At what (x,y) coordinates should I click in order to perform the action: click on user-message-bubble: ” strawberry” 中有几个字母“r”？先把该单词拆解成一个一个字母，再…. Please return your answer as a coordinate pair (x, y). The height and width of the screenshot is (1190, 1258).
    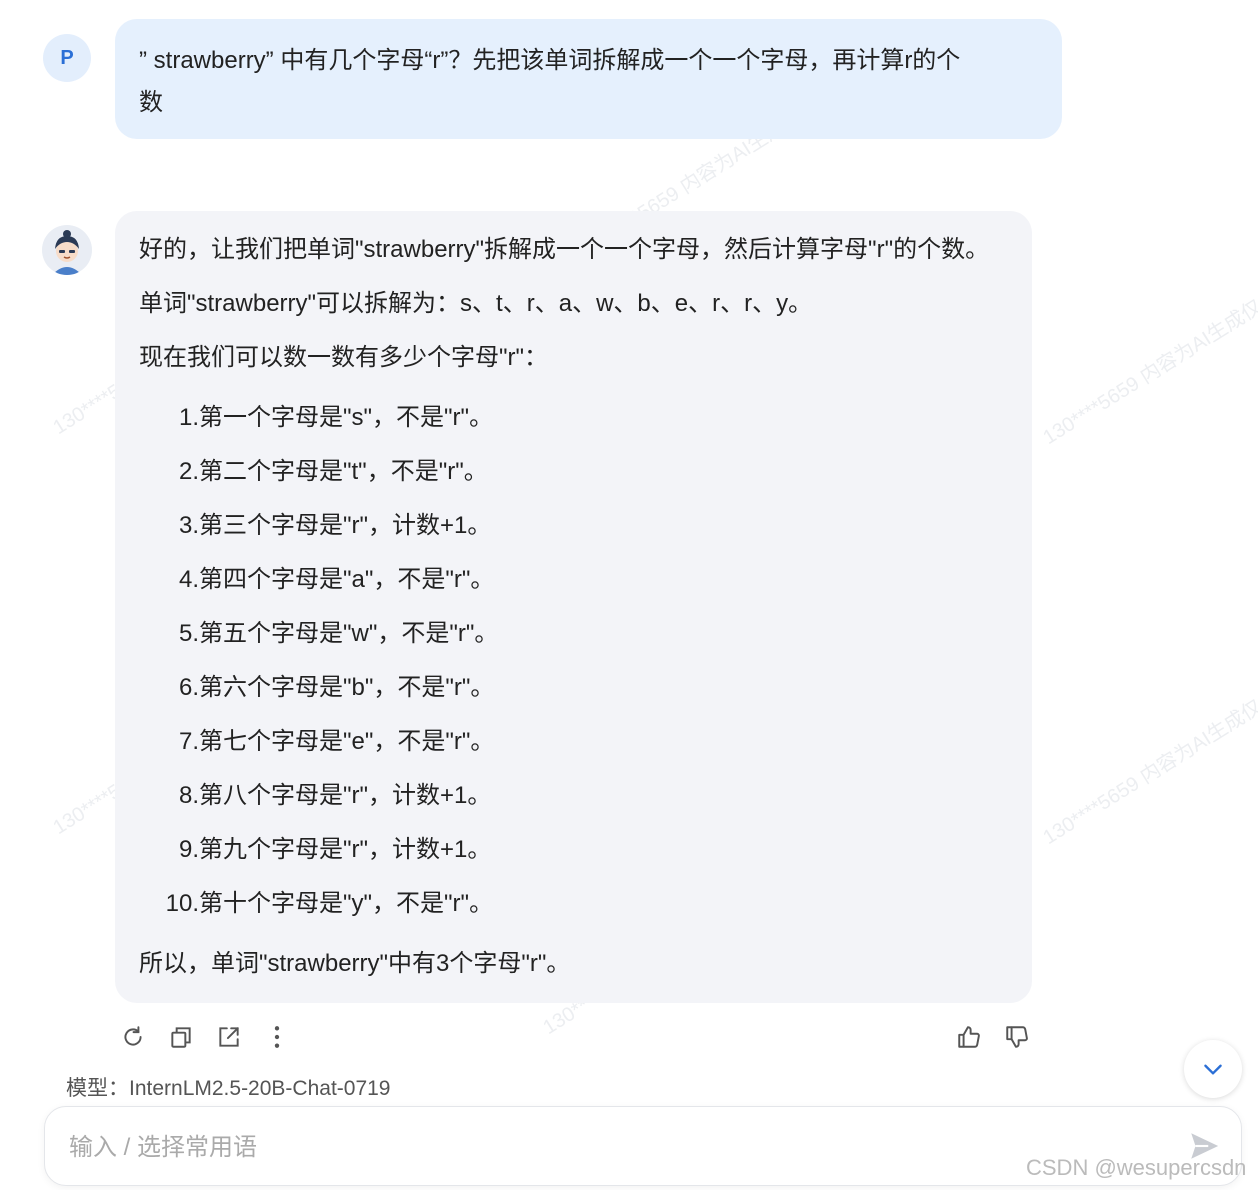
    Looking at the image, I should click on (588, 79).